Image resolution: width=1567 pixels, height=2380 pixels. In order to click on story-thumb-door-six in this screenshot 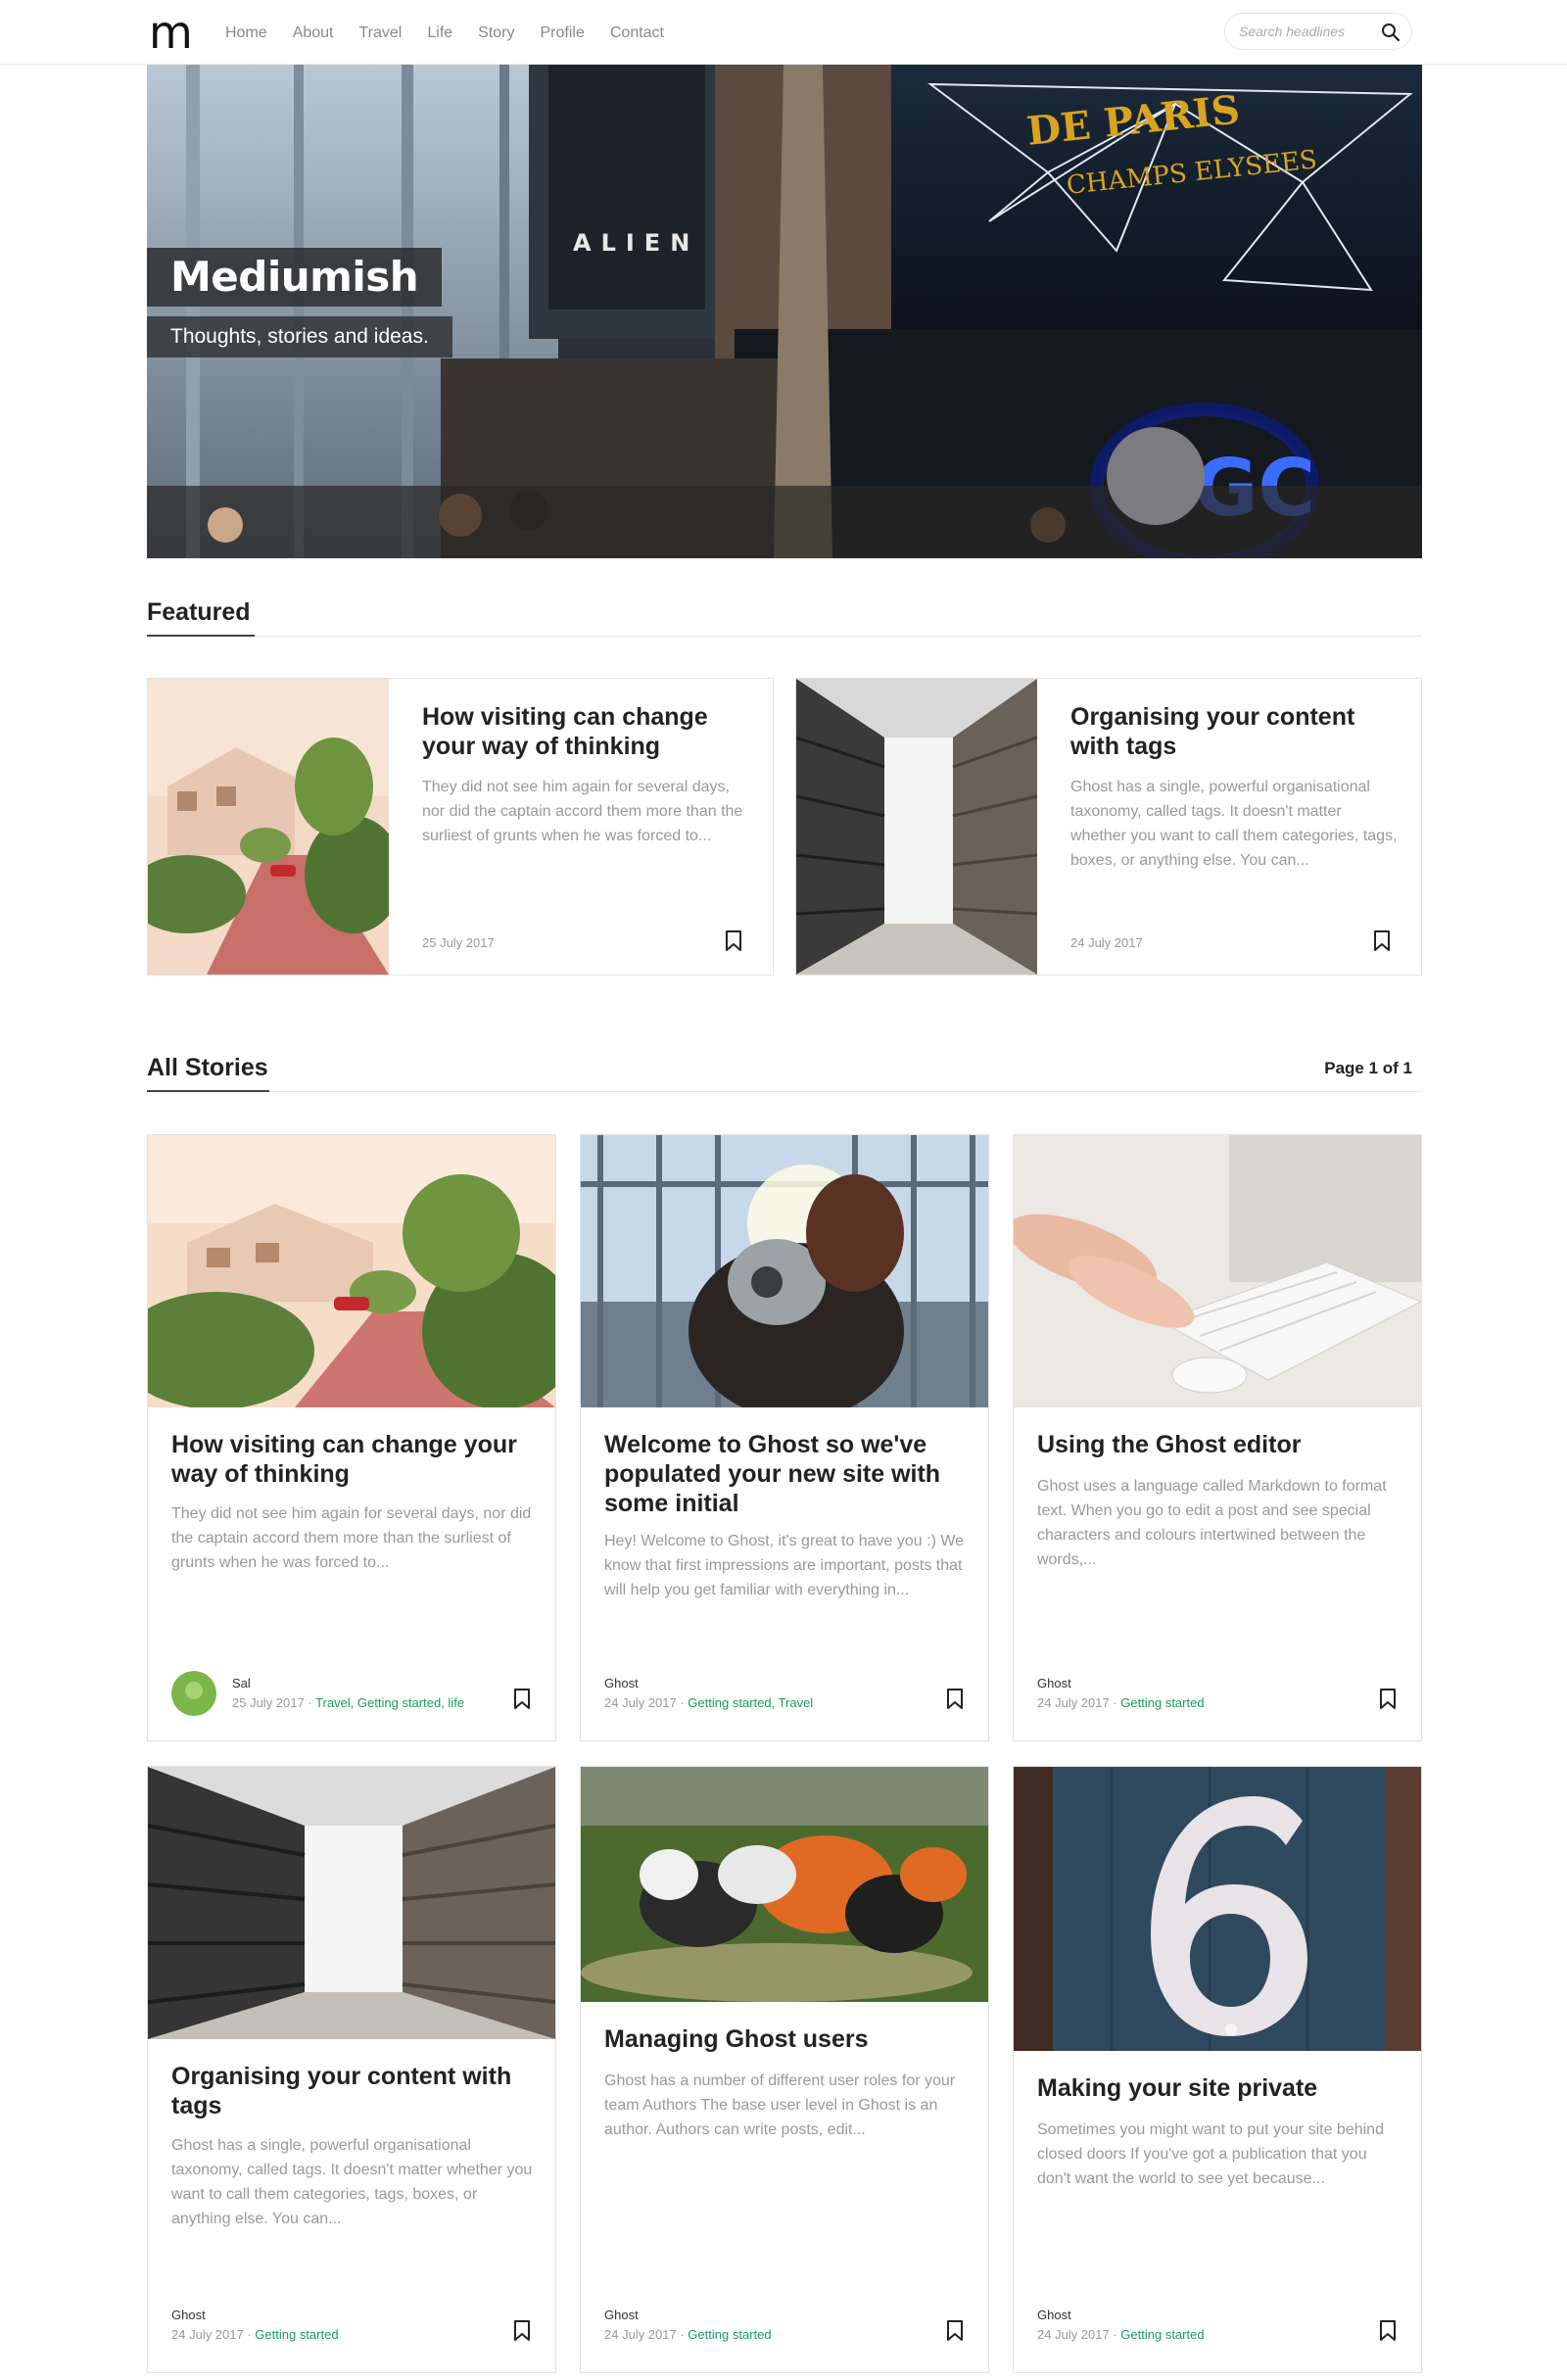, I will do `click(1217, 1909)`.